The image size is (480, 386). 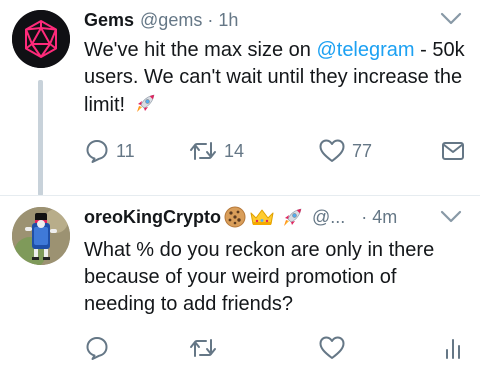 I want to click on retweet-button, so click(x=203, y=348).